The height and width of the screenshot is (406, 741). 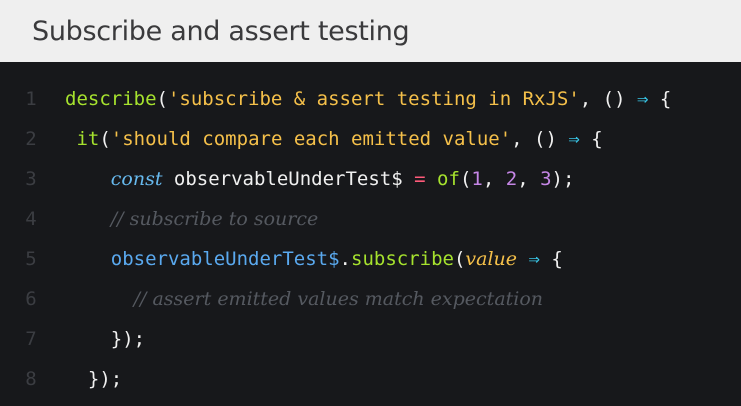 What do you see at coordinates (31, 299) in the screenshot?
I see `line-number: 6` at bounding box center [31, 299].